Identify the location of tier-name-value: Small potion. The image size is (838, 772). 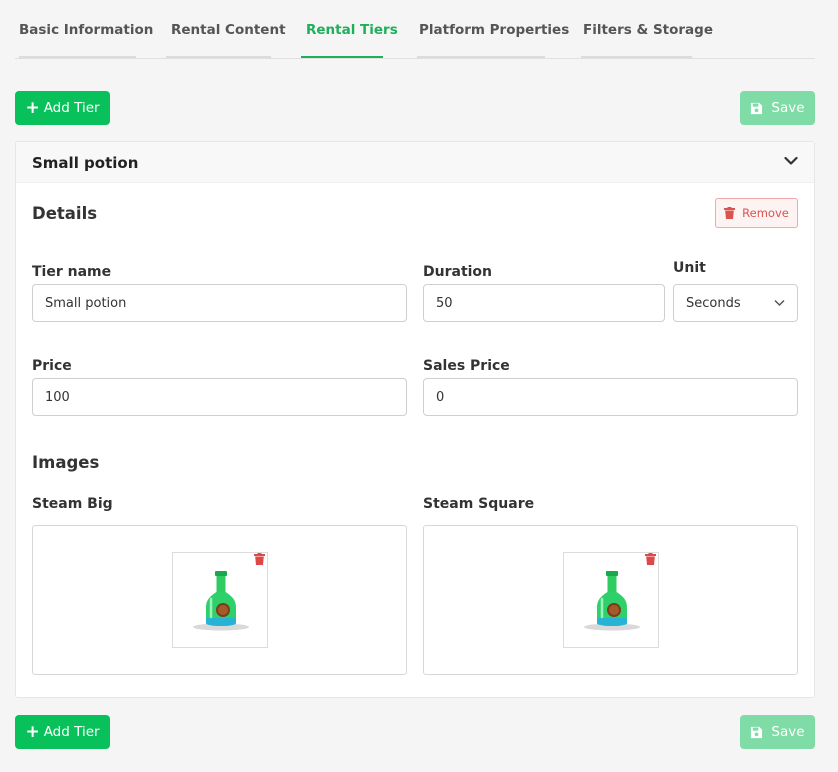
(86, 303).